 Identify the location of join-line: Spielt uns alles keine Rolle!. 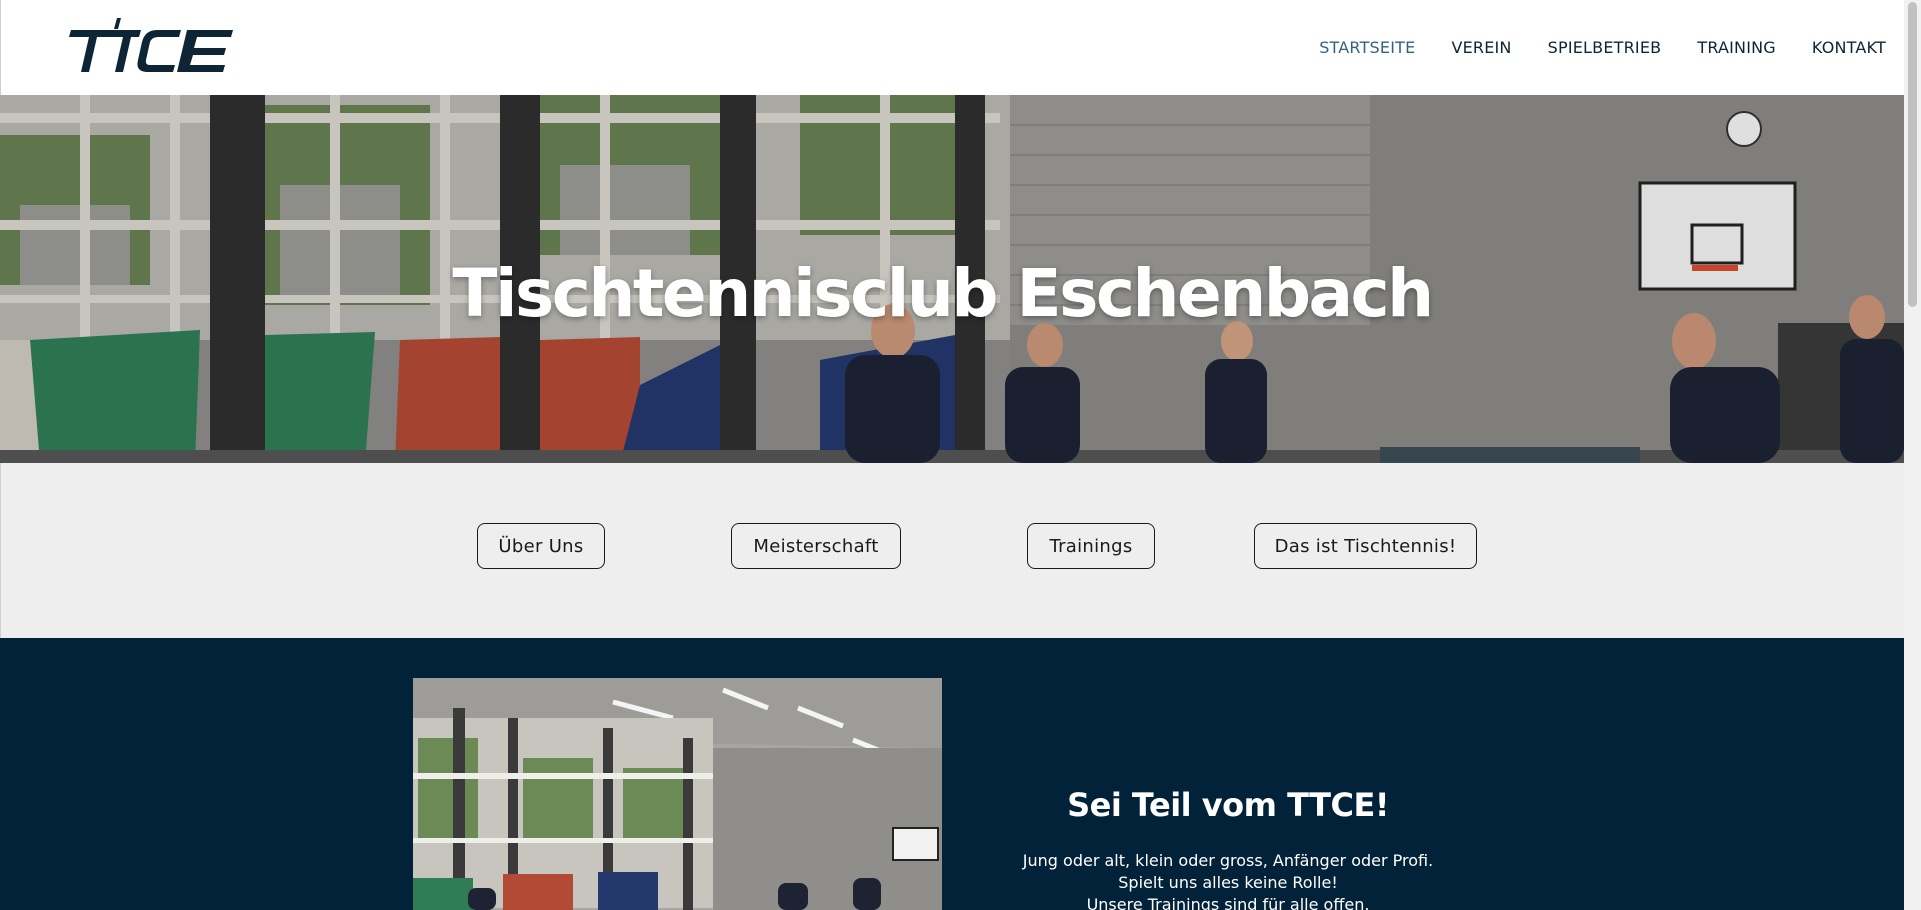
(1228, 882).